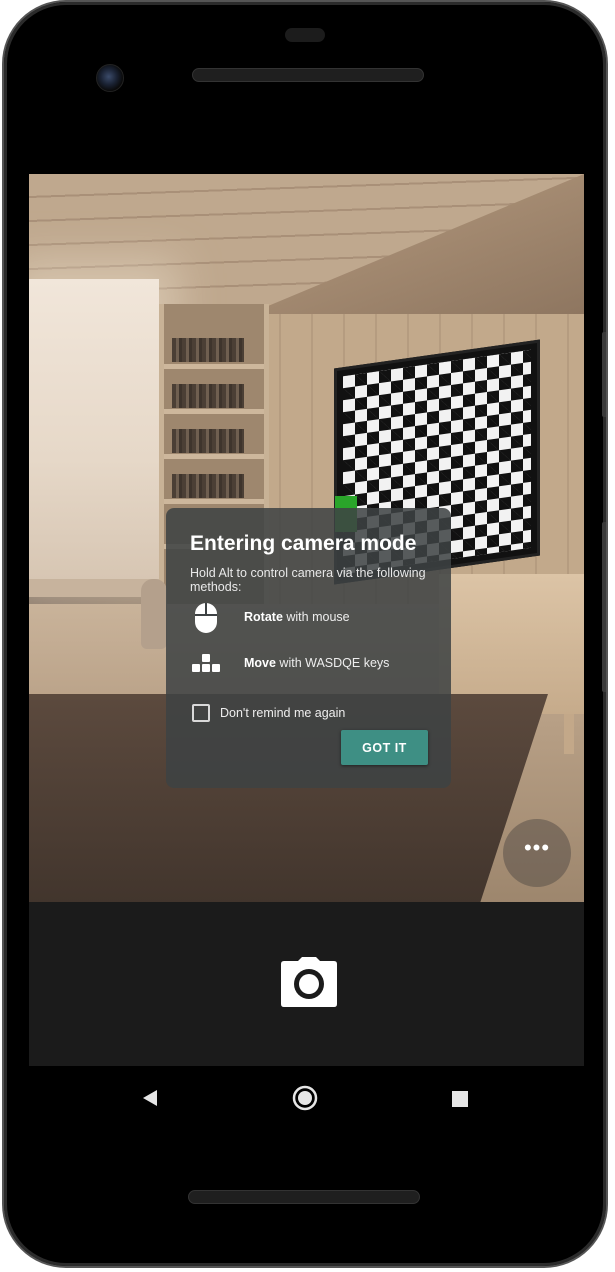 The image size is (615, 1272). What do you see at coordinates (569, 734) in the screenshot?
I see `cabinet-leg` at bounding box center [569, 734].